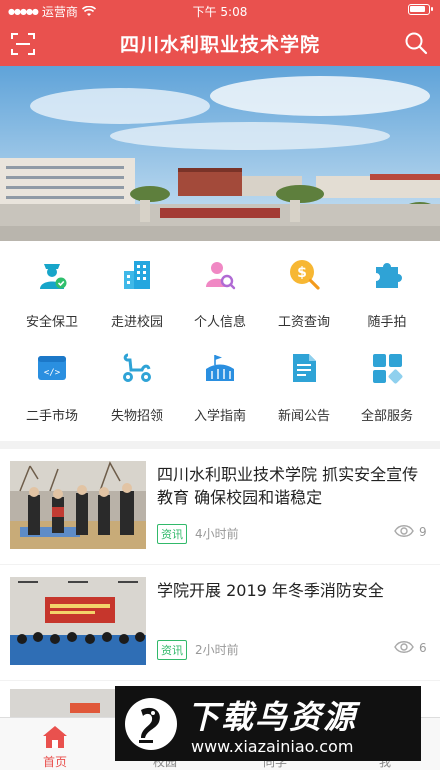 Image resolution: width=440 pixels, height=770 pixels. What do you see at coordinates (221, 276) in the screenshot?
I see `user-search-icon` at bounding box center [221, 276].